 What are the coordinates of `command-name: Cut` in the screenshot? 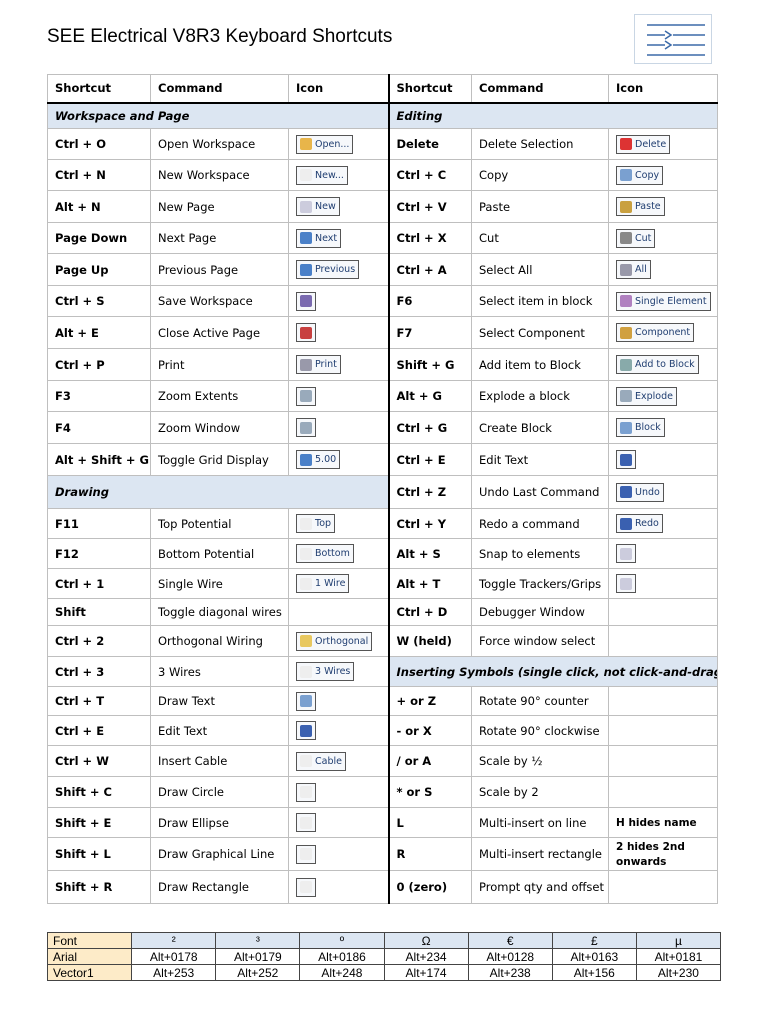 It's located at (540, 238).